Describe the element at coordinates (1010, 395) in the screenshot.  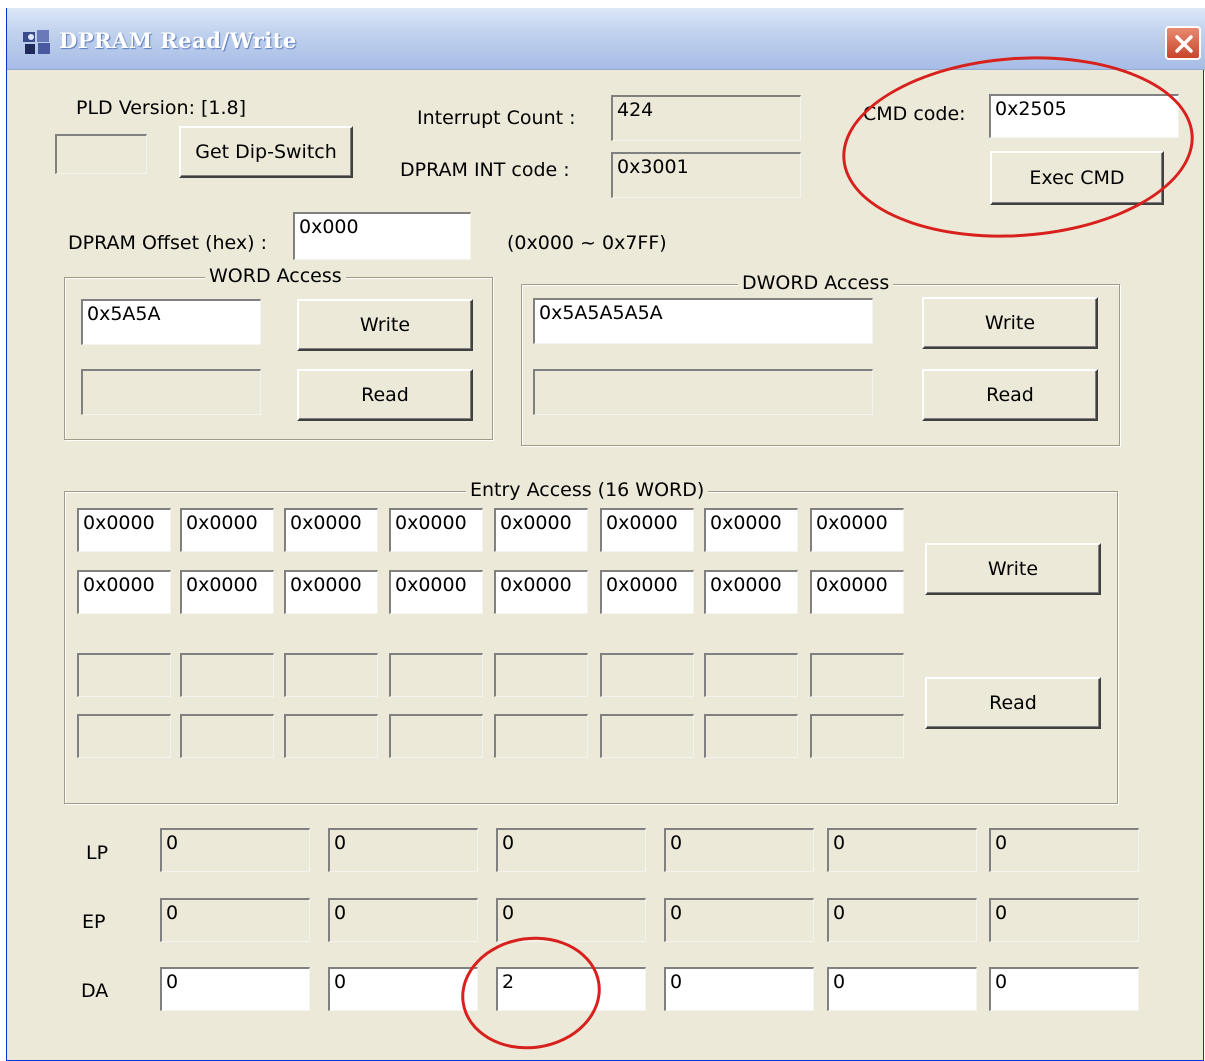
I see `dword-read-button: Read` at that location.